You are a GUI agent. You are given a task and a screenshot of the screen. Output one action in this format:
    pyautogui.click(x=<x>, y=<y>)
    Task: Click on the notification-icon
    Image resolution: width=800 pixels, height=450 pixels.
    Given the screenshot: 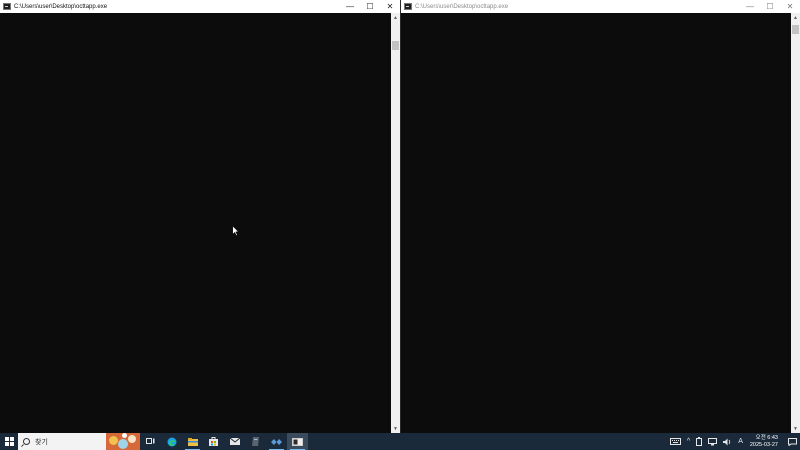 What is the action you would take?
    pyautogui.click(x=792, y=441)
    